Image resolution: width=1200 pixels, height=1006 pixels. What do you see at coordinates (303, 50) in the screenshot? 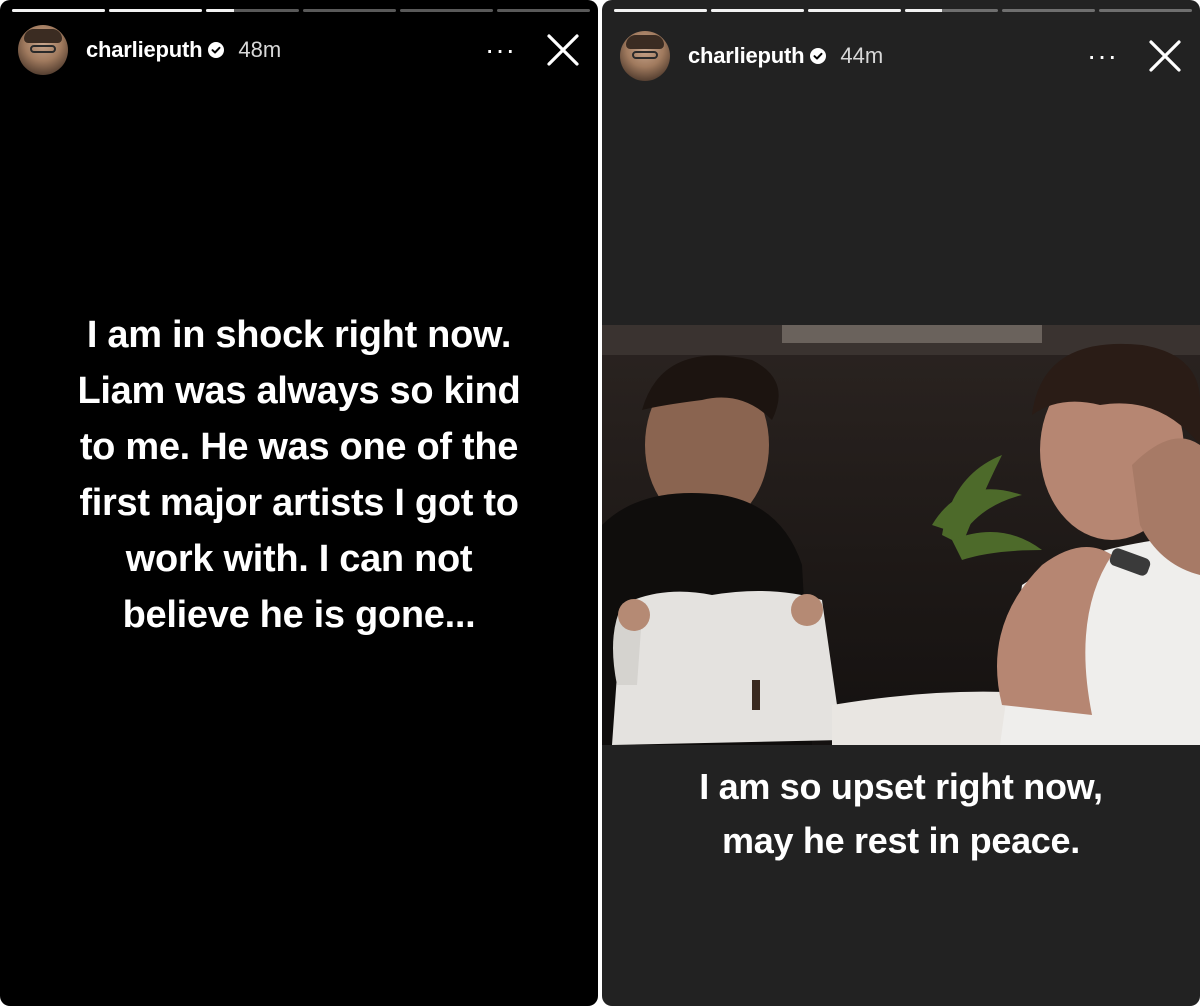
I see `story-header: charlieputh 48m ···` at bounding box center [303, 50].